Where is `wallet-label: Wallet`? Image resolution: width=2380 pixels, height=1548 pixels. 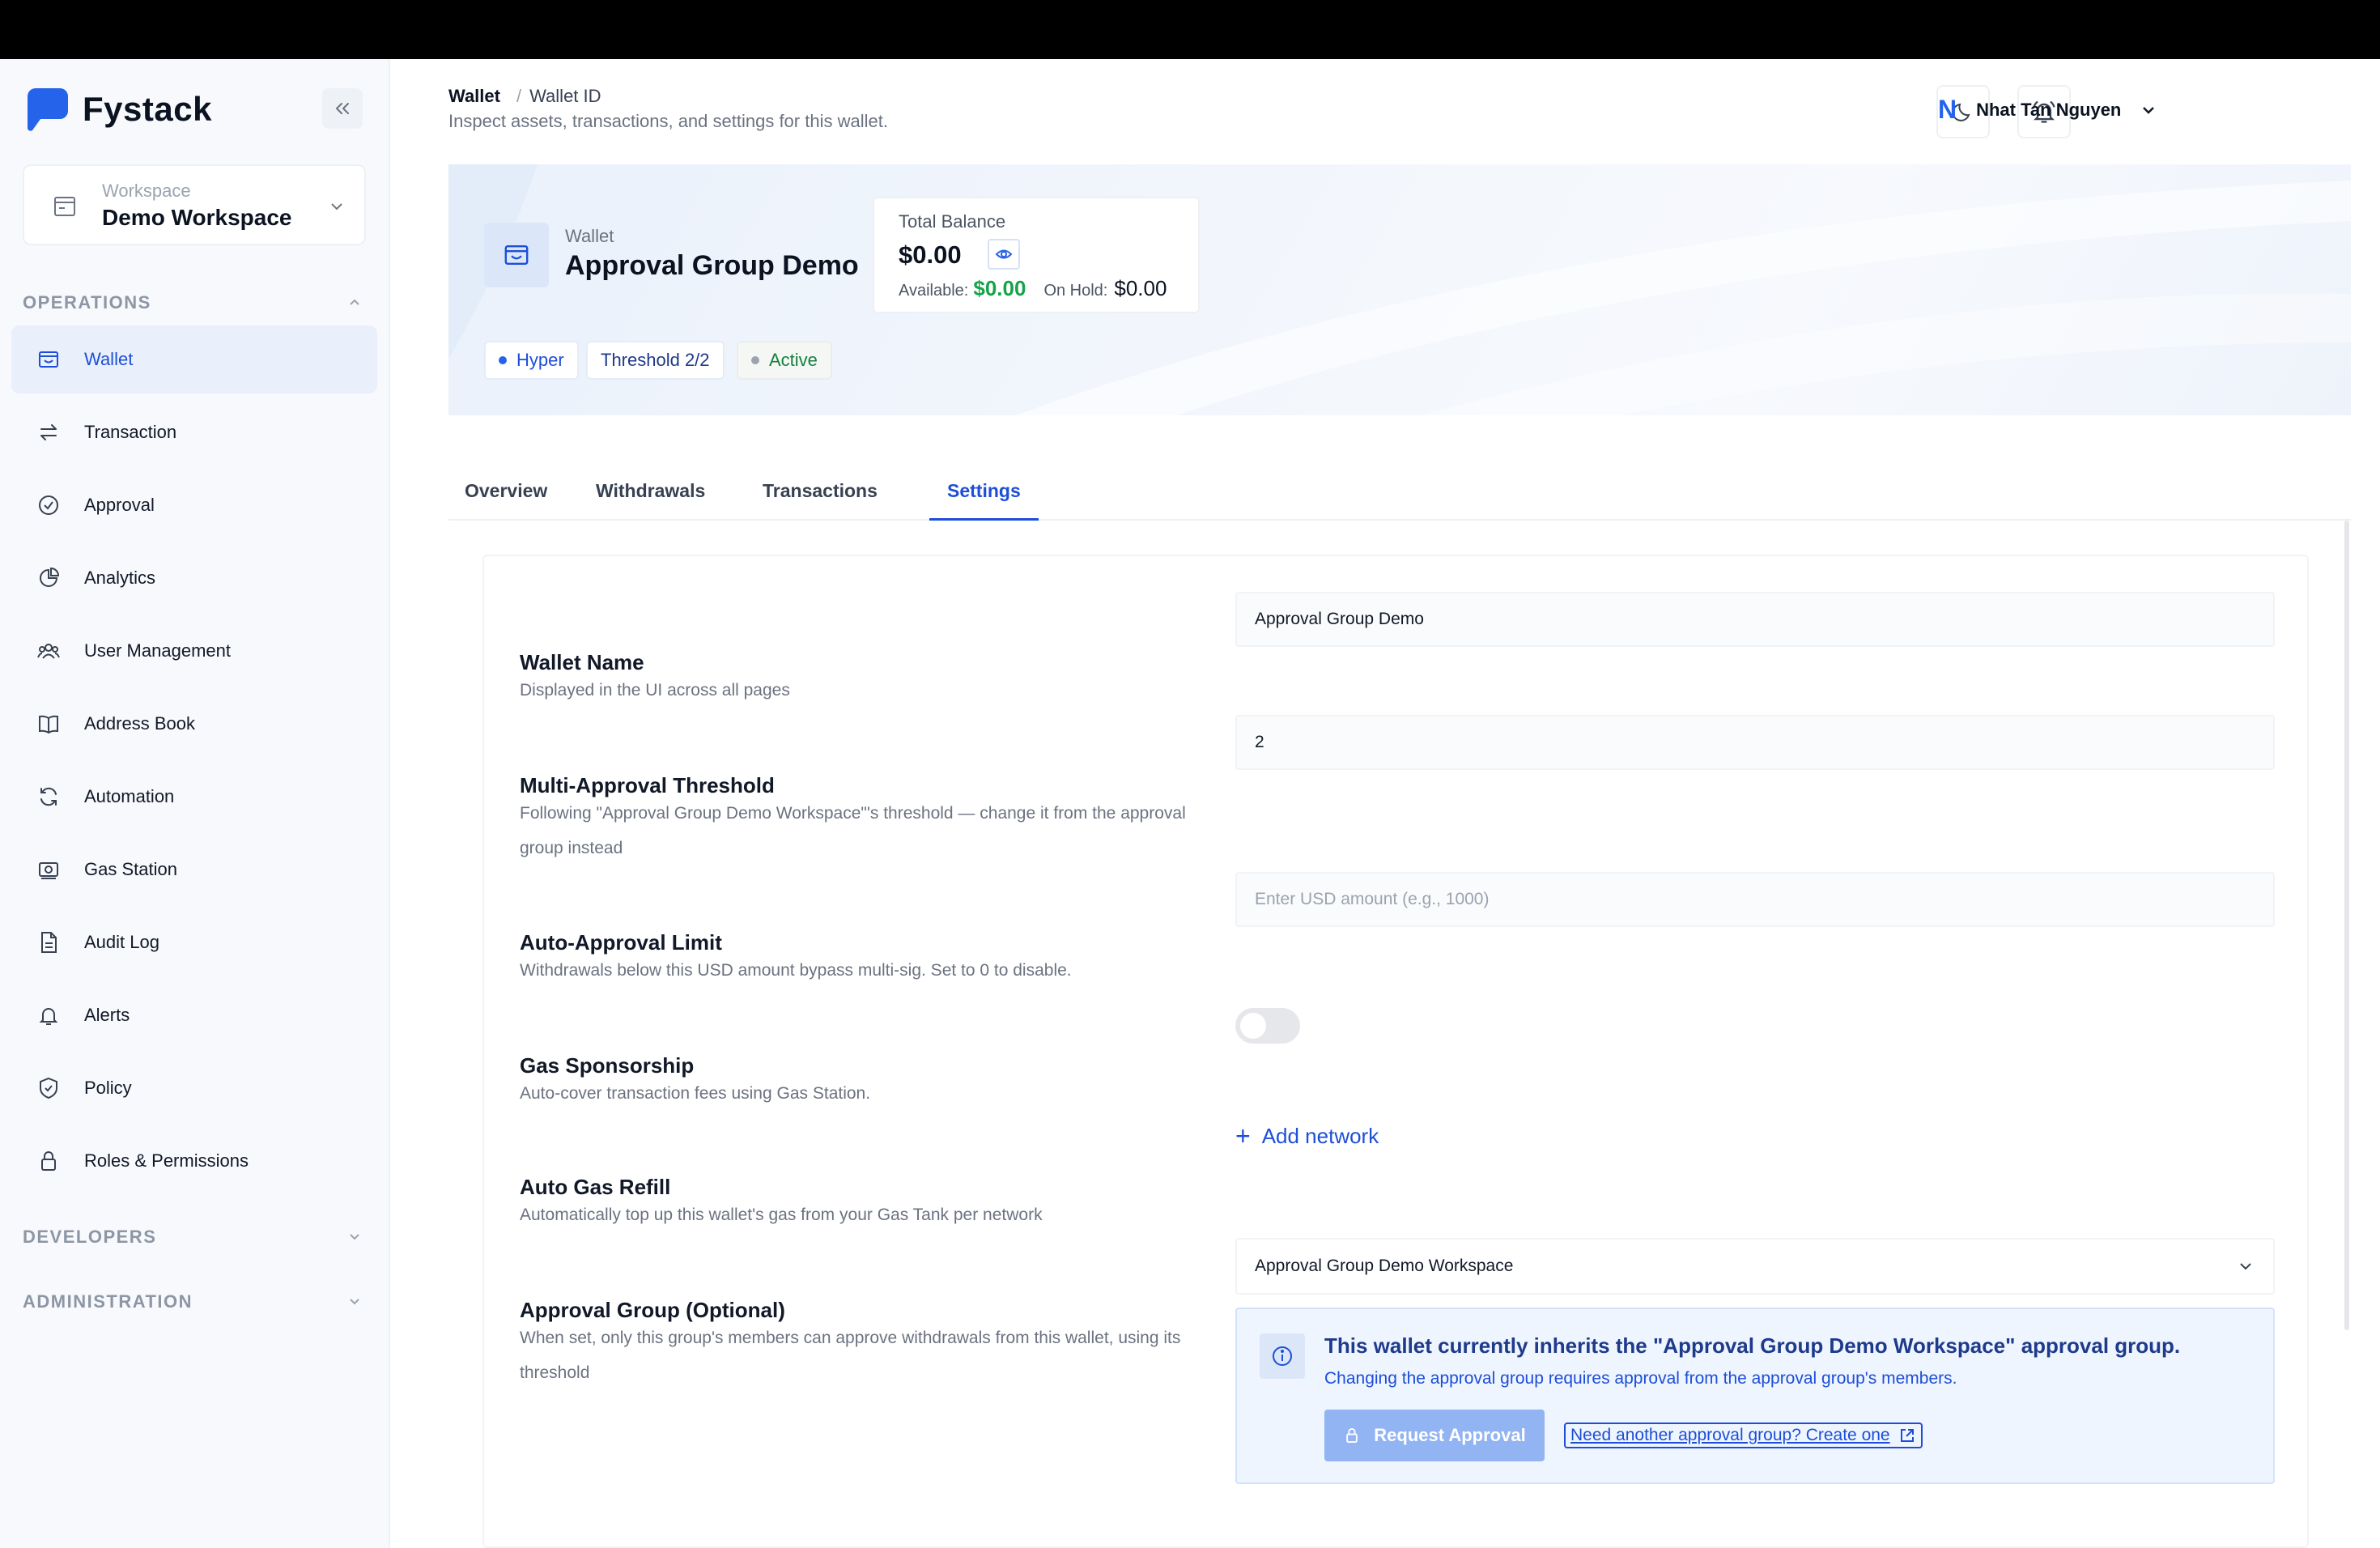
wallet-label: Wallet is located at coordinates (589, 236).